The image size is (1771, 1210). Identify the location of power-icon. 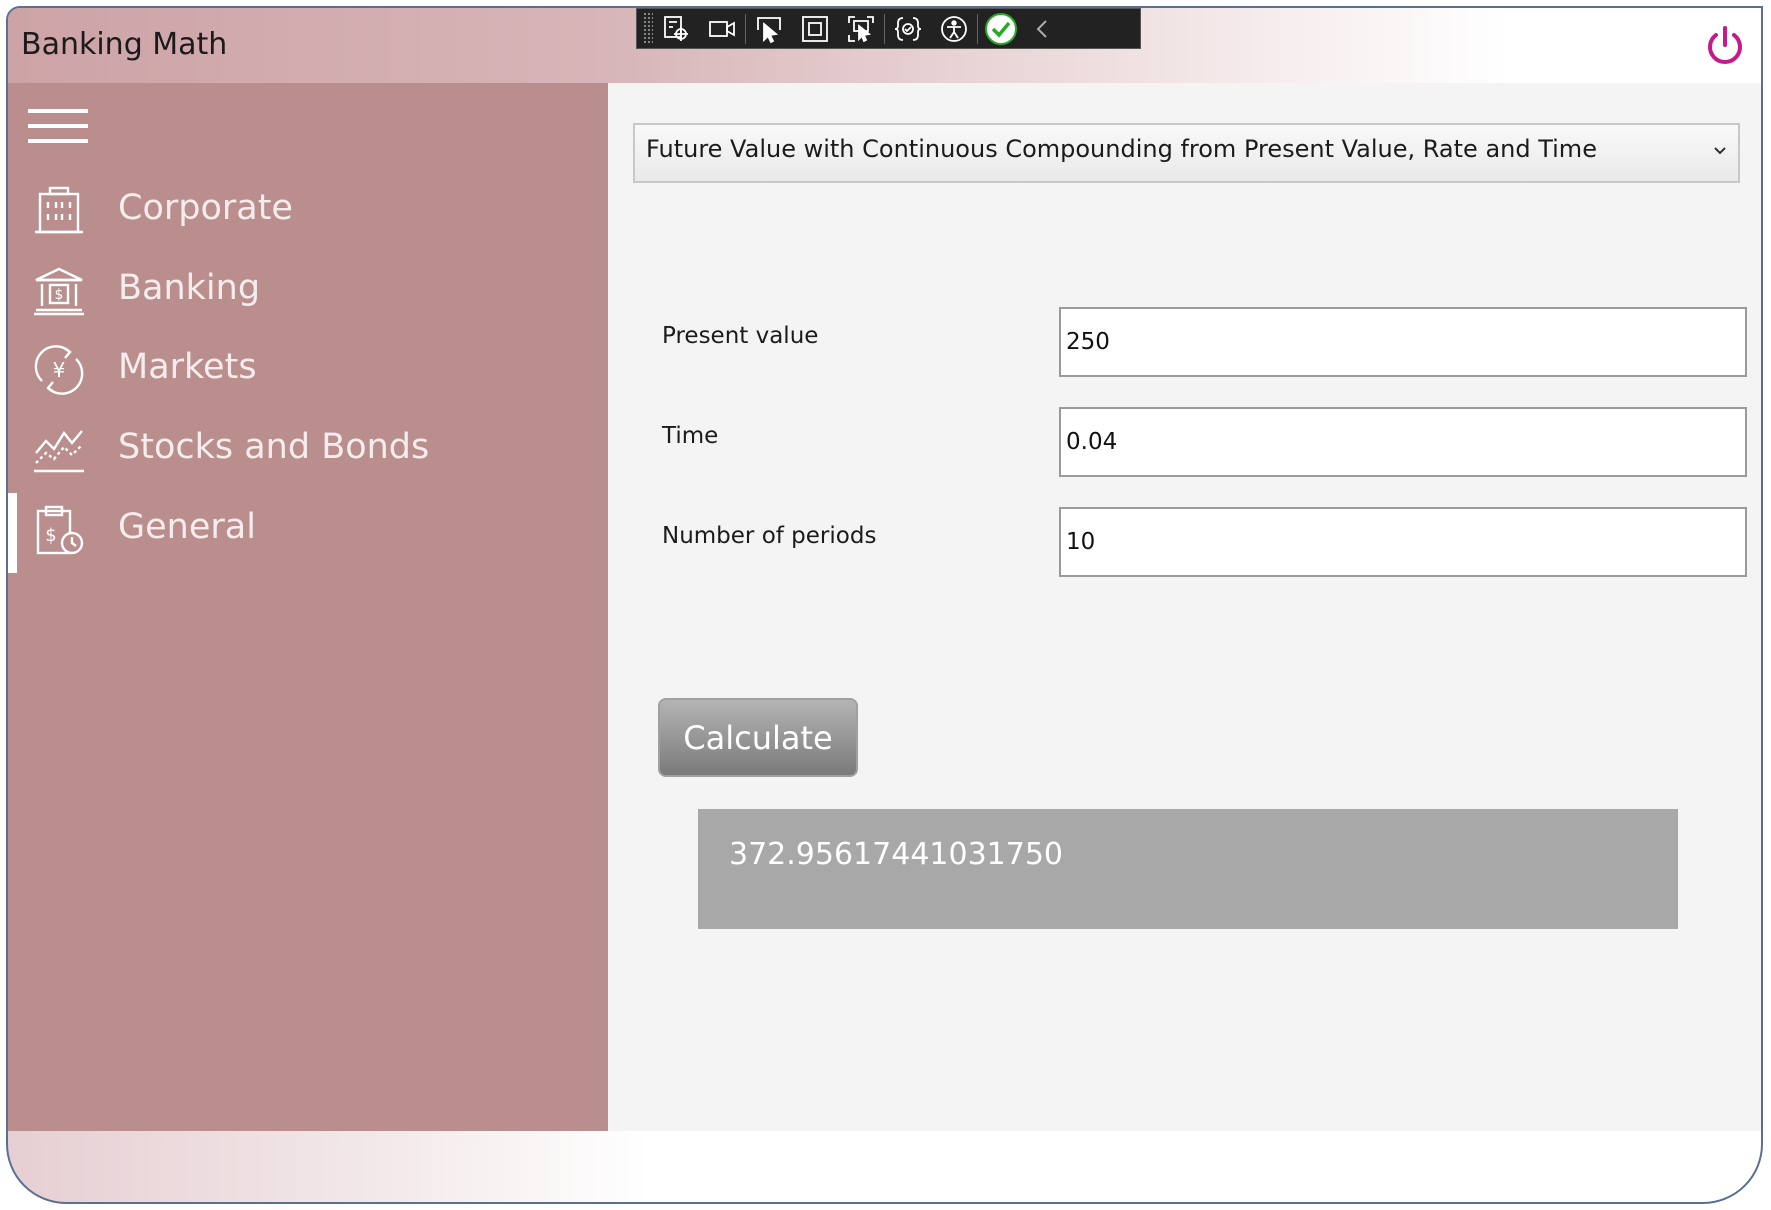
(1725, 46).